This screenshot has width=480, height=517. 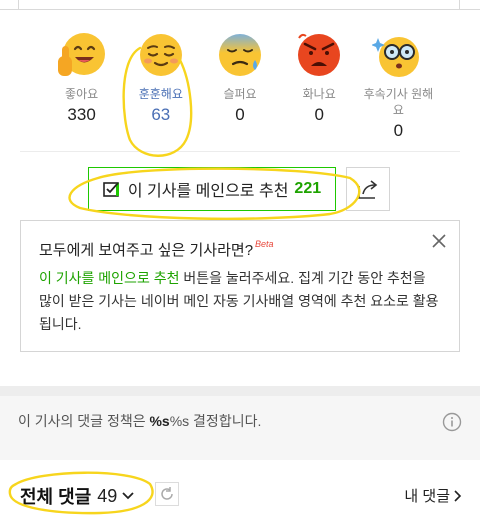 I want to click on share-icon, so click(x=368, y=189).